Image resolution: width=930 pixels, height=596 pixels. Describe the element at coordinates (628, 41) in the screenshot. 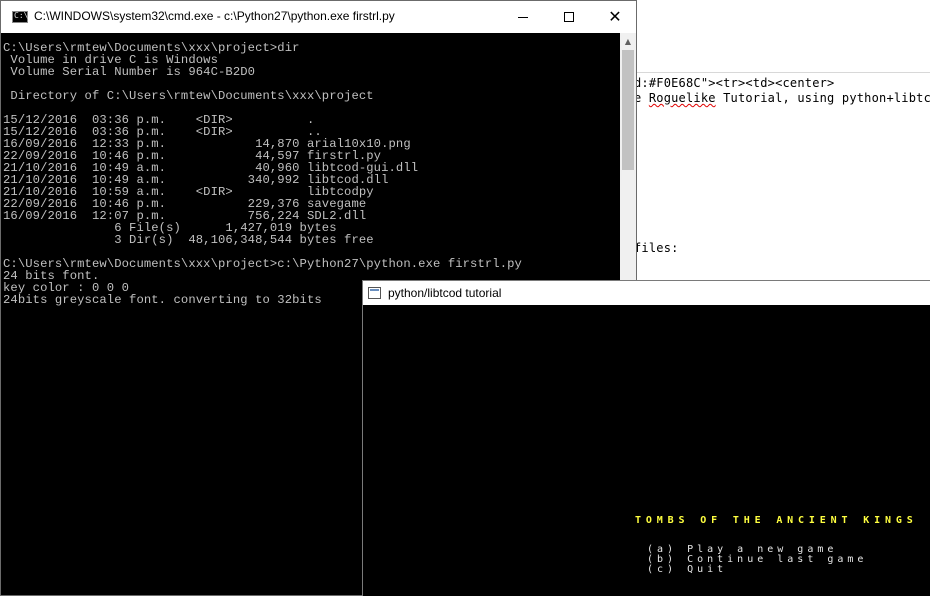

I see `scroll-up-arrow-icon: ▲` at that location.